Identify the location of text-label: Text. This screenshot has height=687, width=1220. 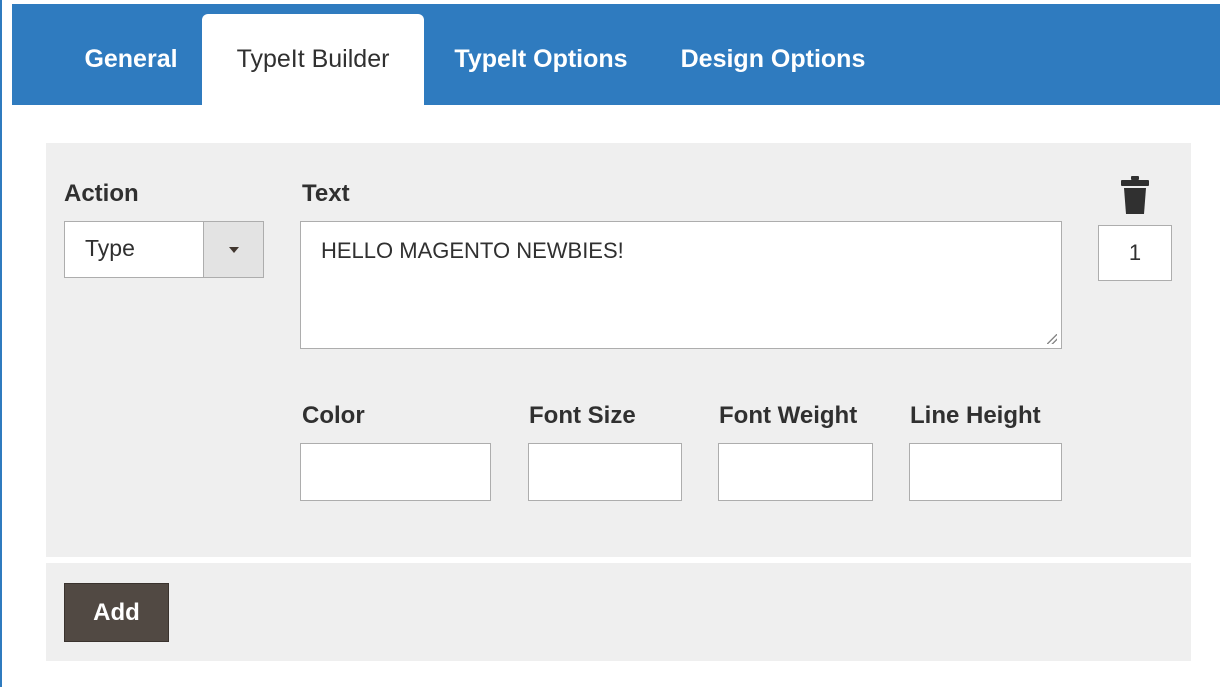
(326, 193).